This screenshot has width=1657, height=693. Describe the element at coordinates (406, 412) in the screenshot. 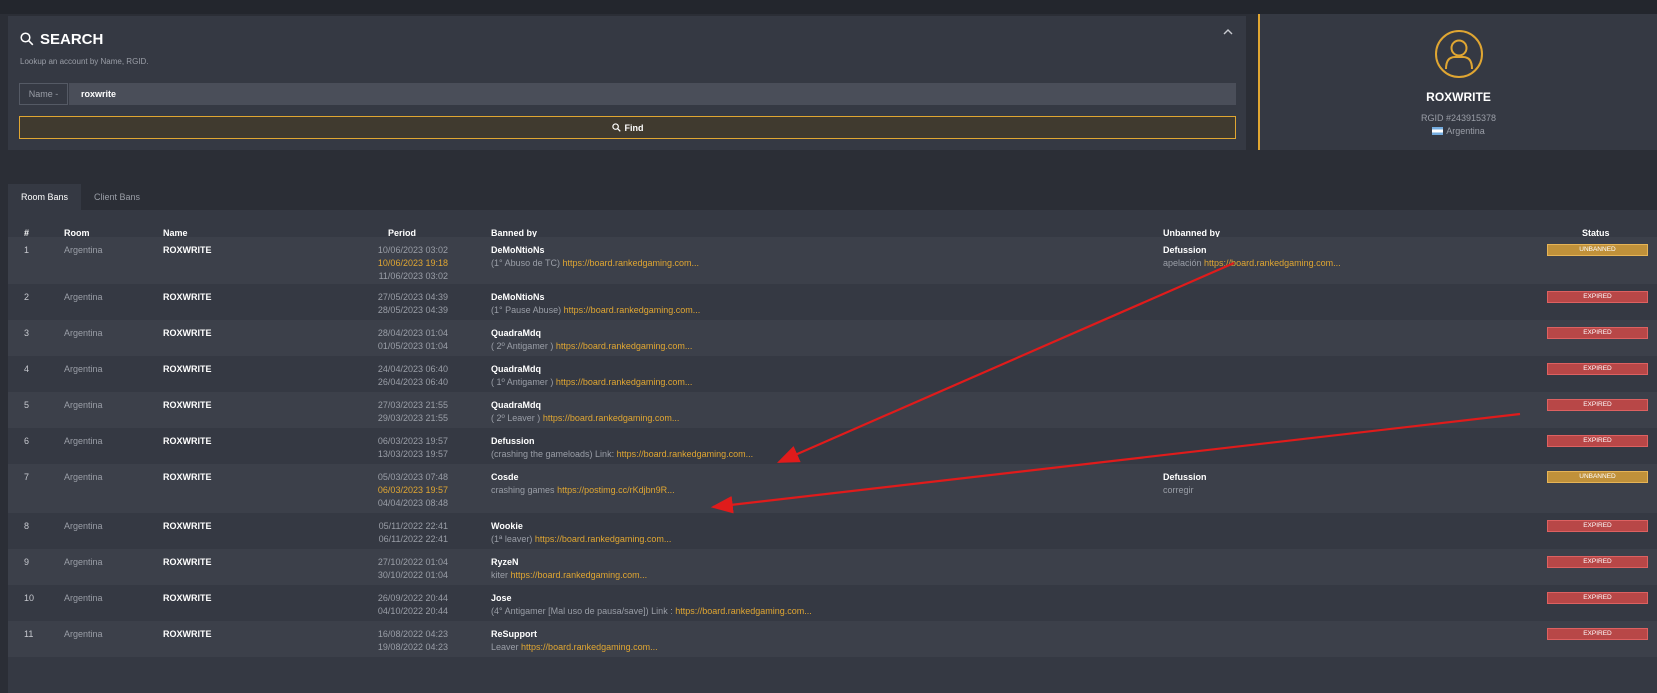

I see `row-period: 27/03/2023 21:55 29/03/2023 21:55` at that location.